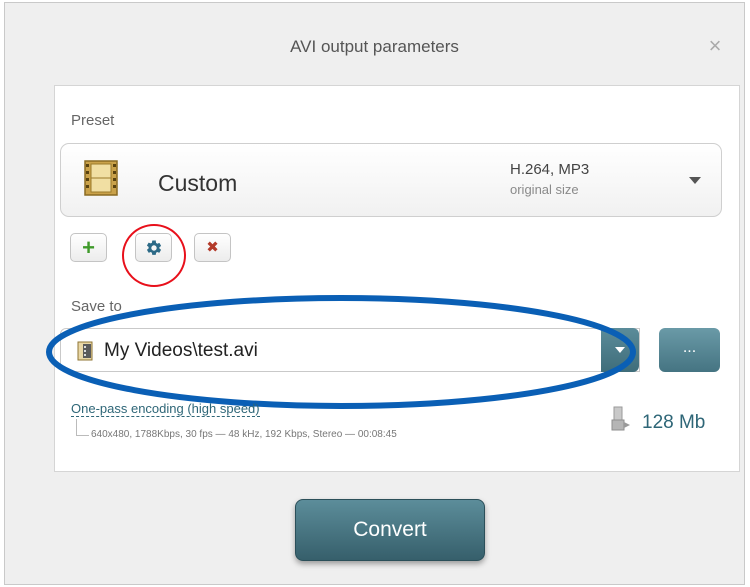 The height and width of the screenshot is (587, 750). I want to click on add-preset-button: +, so click(88, 247).